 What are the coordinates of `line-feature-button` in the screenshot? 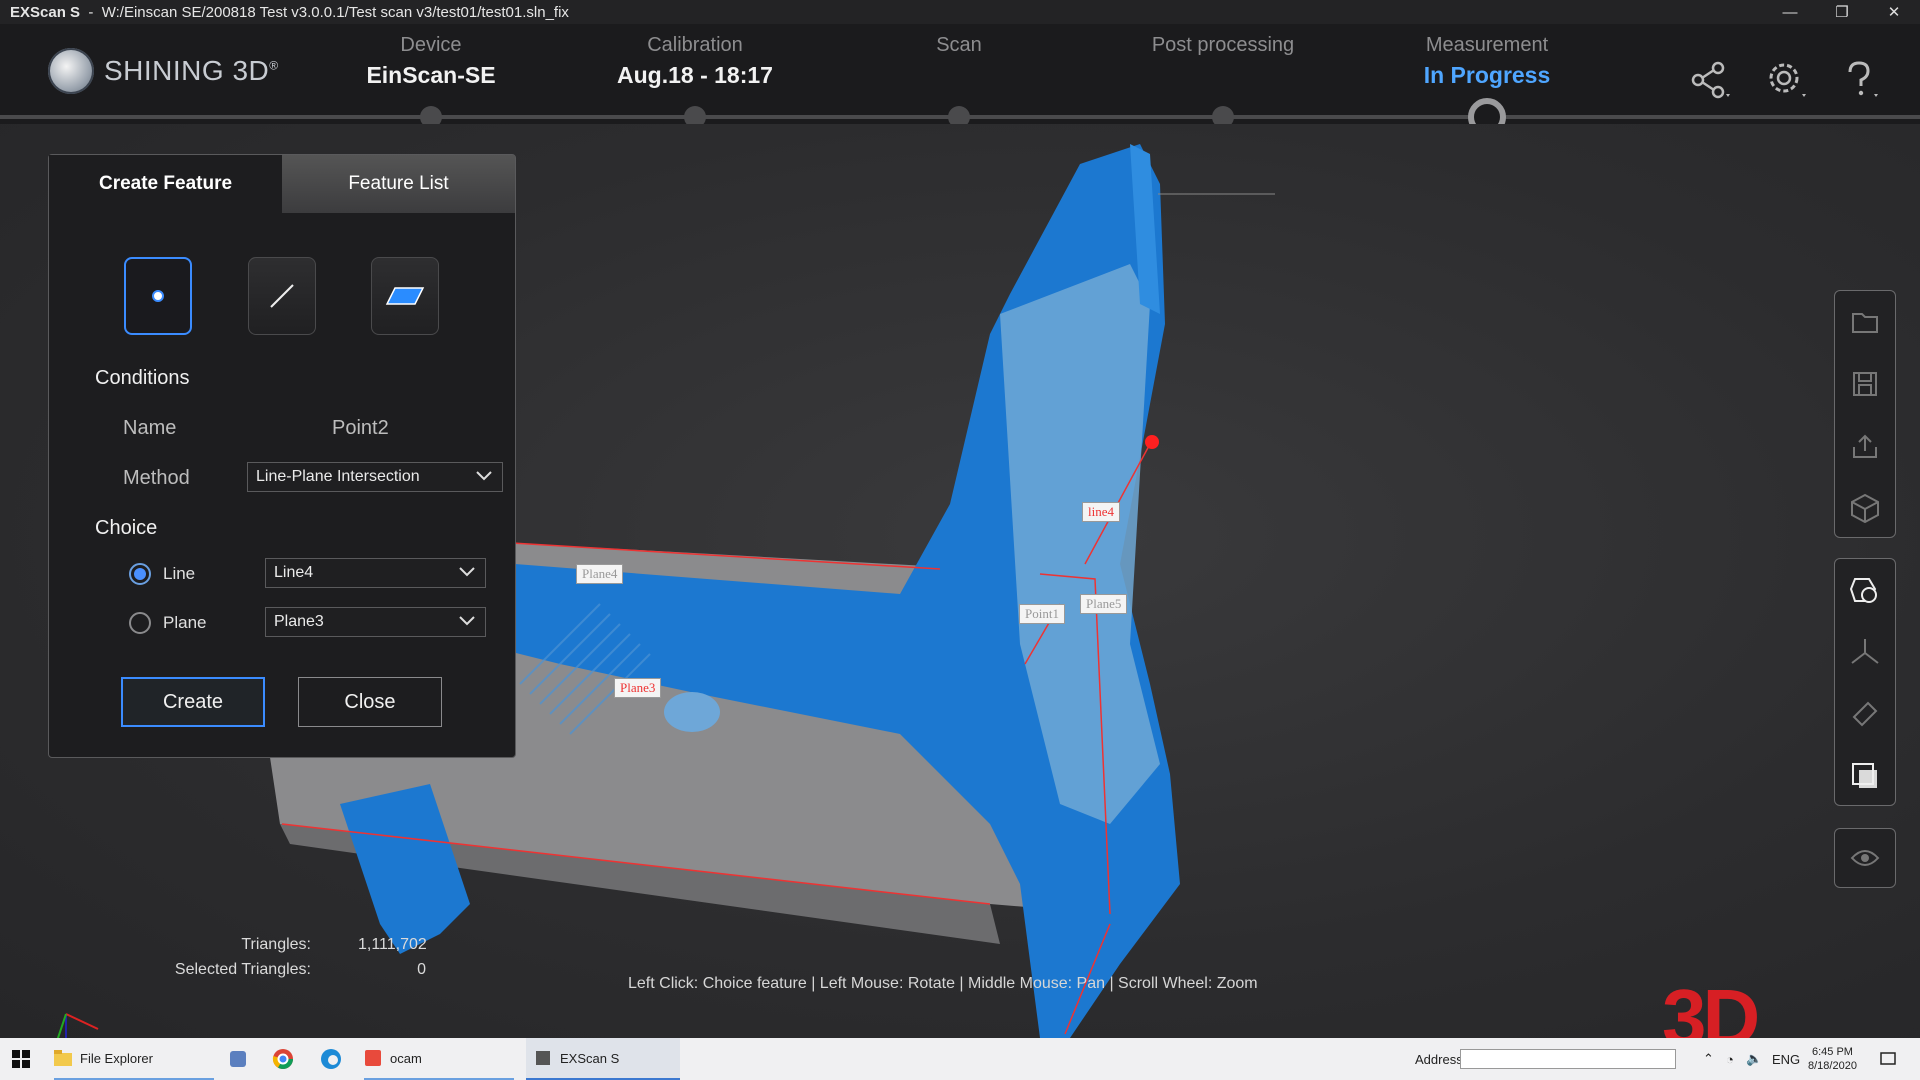 It's located at (282, 296).